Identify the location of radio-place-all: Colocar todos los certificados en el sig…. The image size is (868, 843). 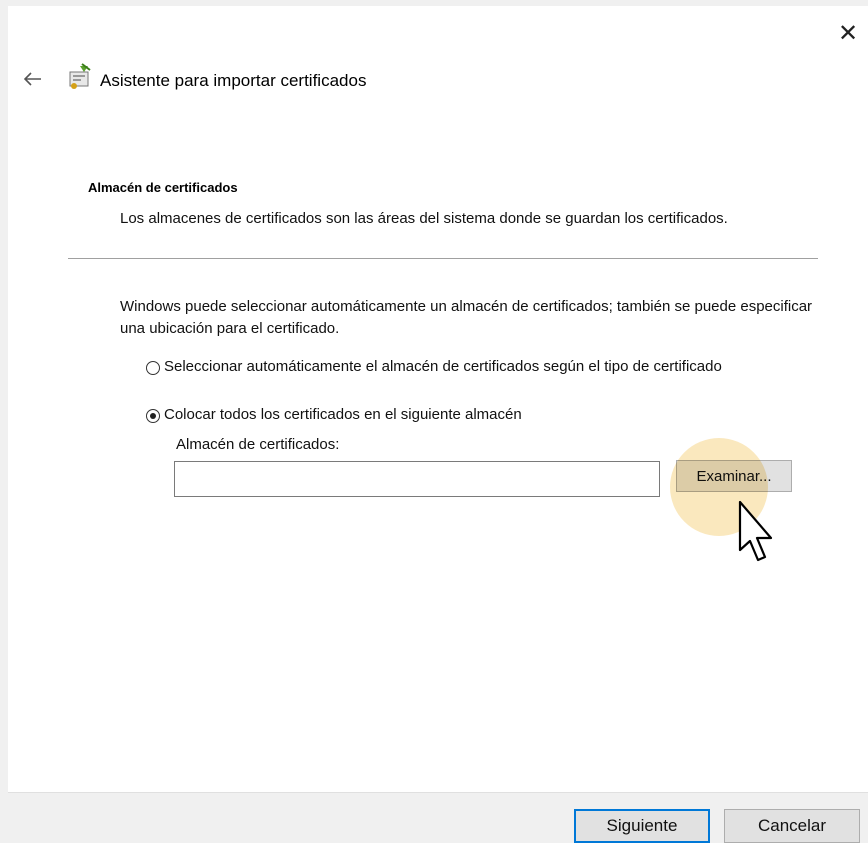
(455, 415).